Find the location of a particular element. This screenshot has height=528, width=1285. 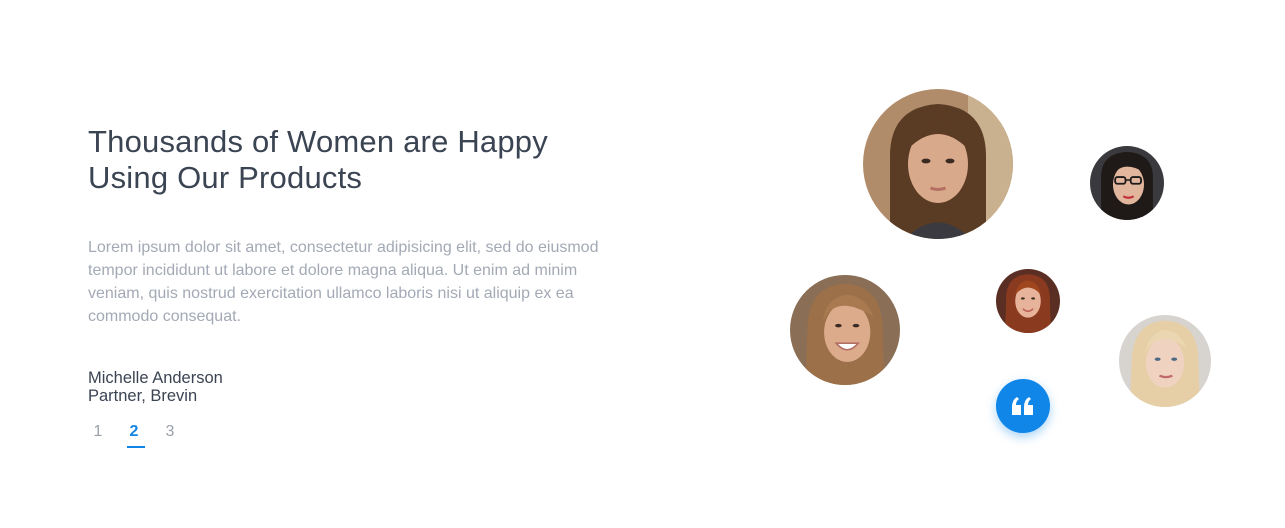

avatar-glasses-woman is located at coordinates (1127, 183).